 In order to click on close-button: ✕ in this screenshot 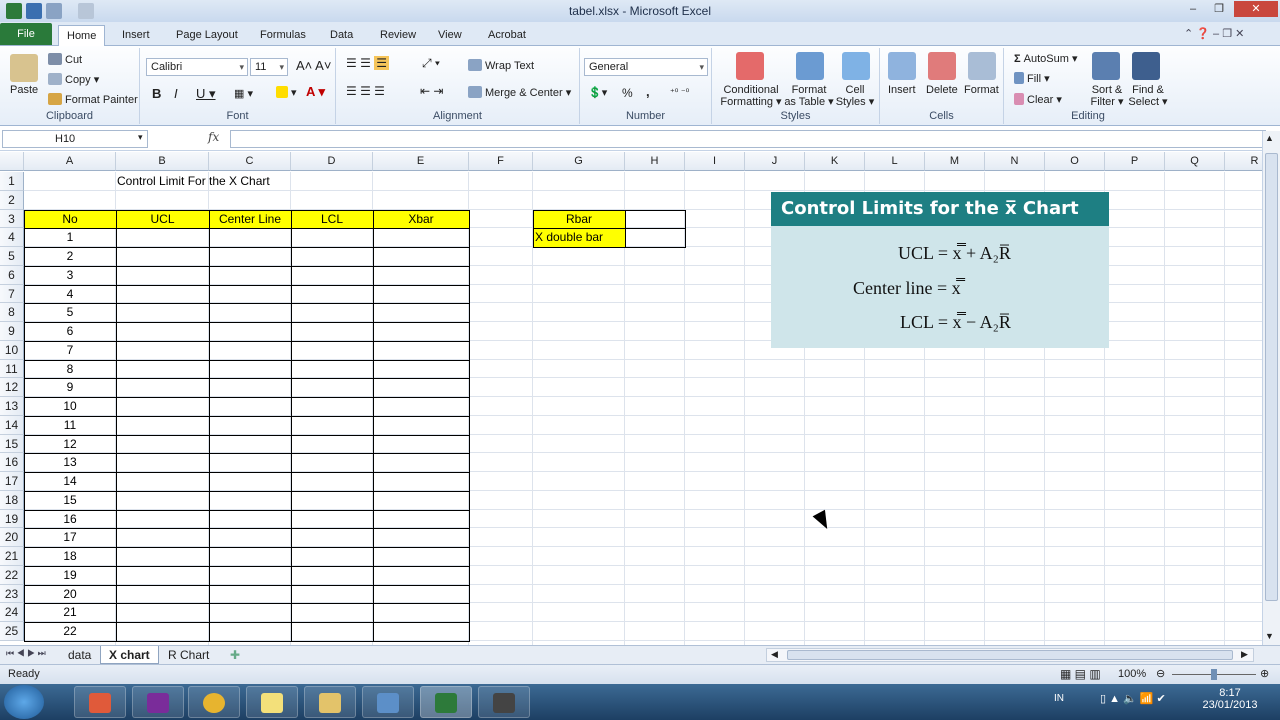, I will do `click(1256, 9)`.